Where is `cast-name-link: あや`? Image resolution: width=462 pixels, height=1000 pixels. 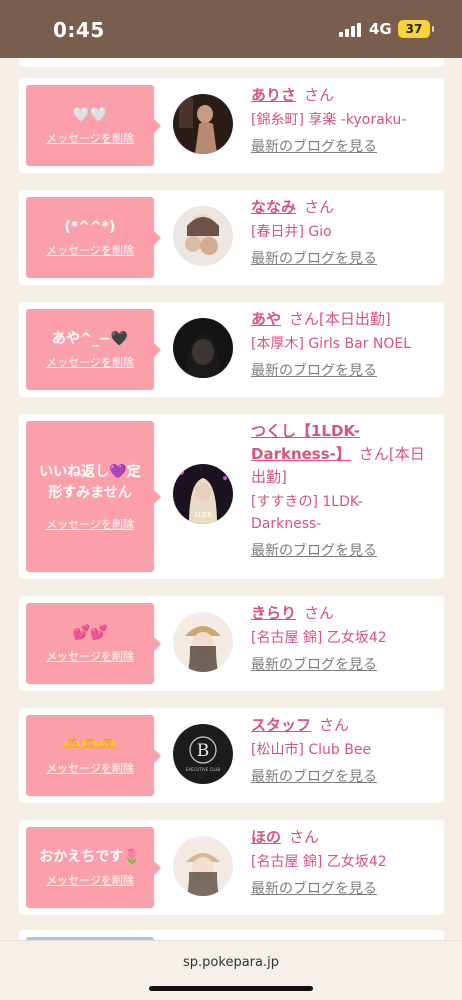
cast-name-link: あや is located at coordinates (266, 319).